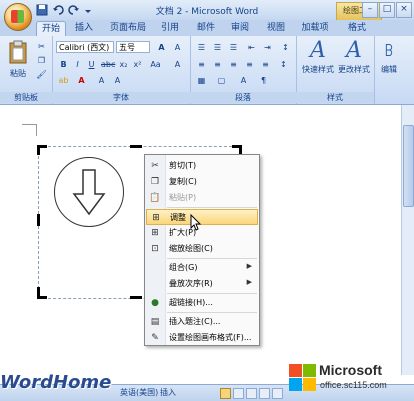  What do you see at coordinates (202, 166) in the screenshot?
I see `menu-item-cut: ✂ 剪切(T)` at bounding box center [202, 166].